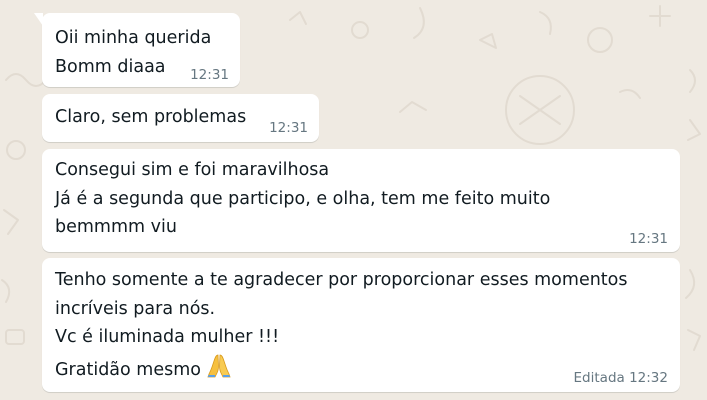 The width and height of the screenshot is (707, 400). What do you see at coordinates (219, 365) in the screenshot?
I see `folded-hands-icon` at bounding box center [219, 365].